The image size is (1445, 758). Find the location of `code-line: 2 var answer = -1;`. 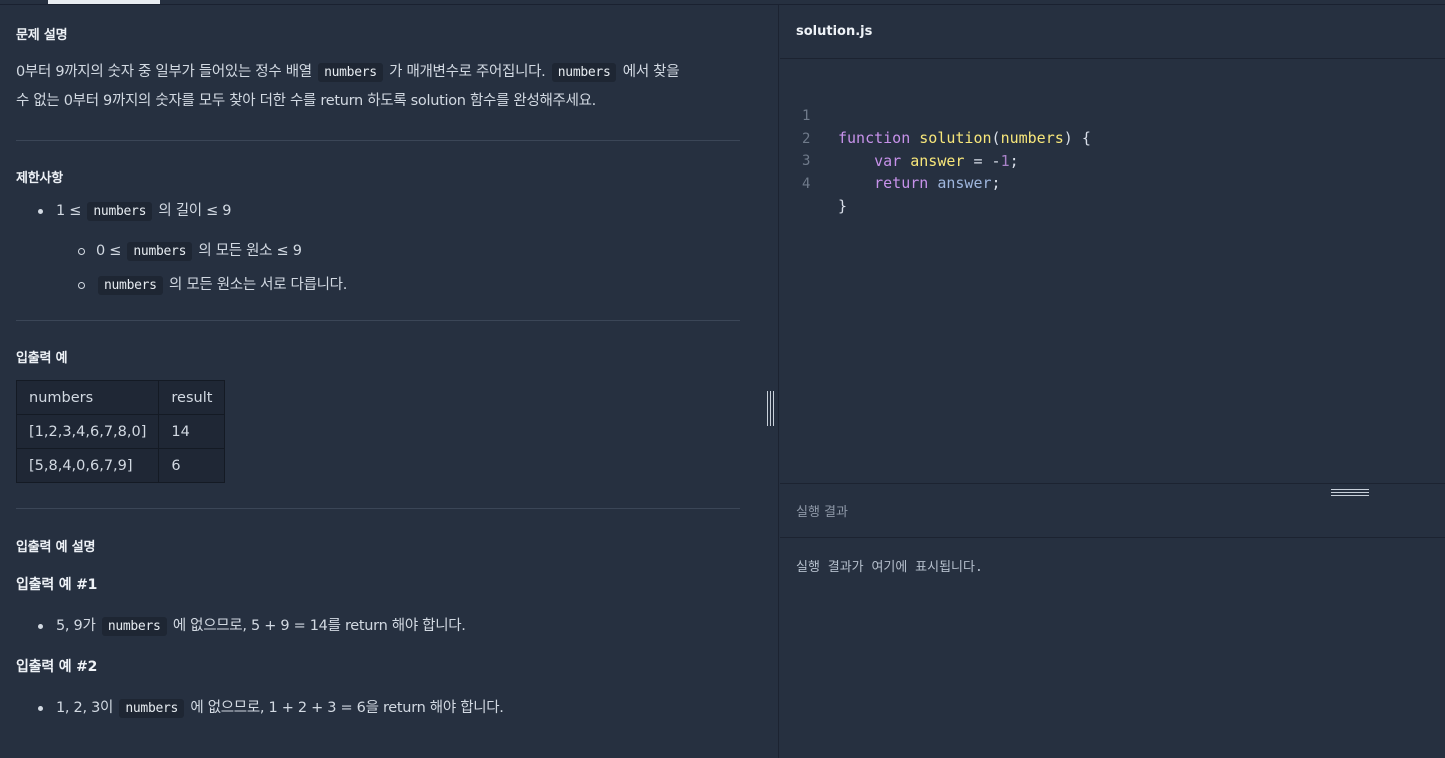

code-line: 2 var answer = -1; is located at coordinates (1112, 138).